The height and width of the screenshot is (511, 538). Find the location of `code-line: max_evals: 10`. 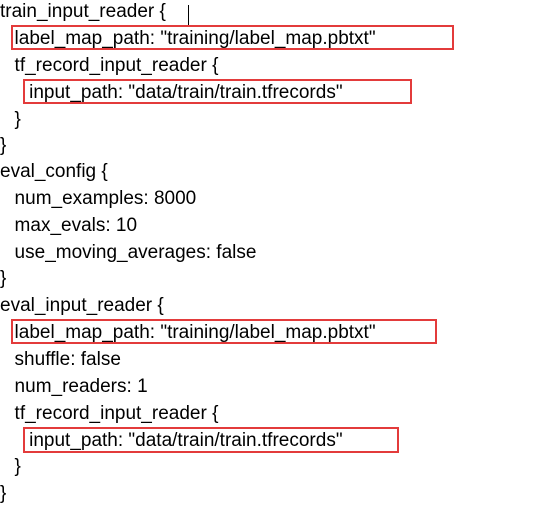

code-line: max_evals: 10 is located at coordinates (71, 225).